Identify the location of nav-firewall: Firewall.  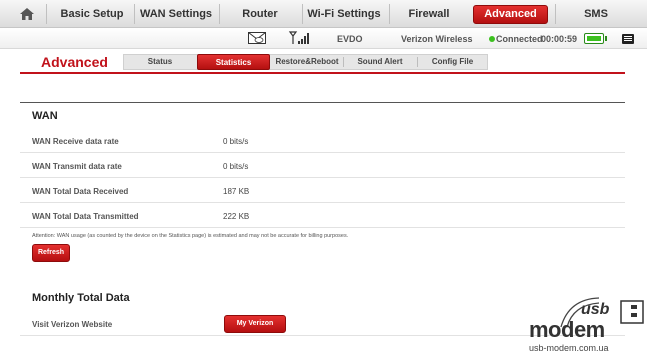
(429, 14).